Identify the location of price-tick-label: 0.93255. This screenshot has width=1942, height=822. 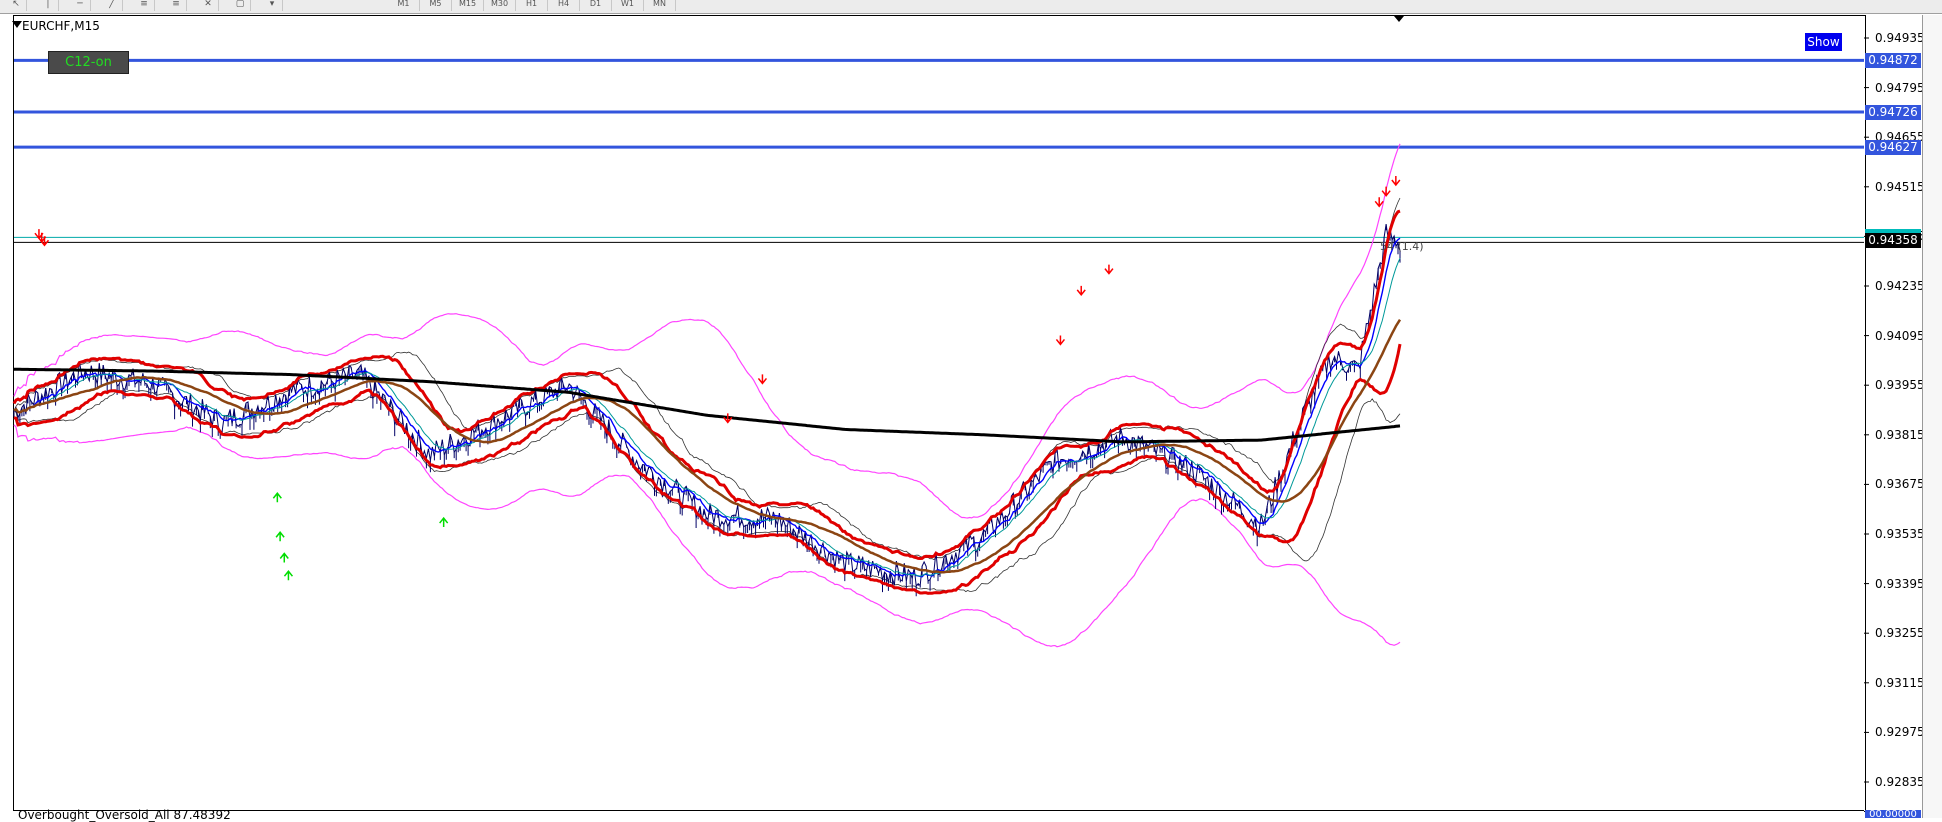
(1900, 633).